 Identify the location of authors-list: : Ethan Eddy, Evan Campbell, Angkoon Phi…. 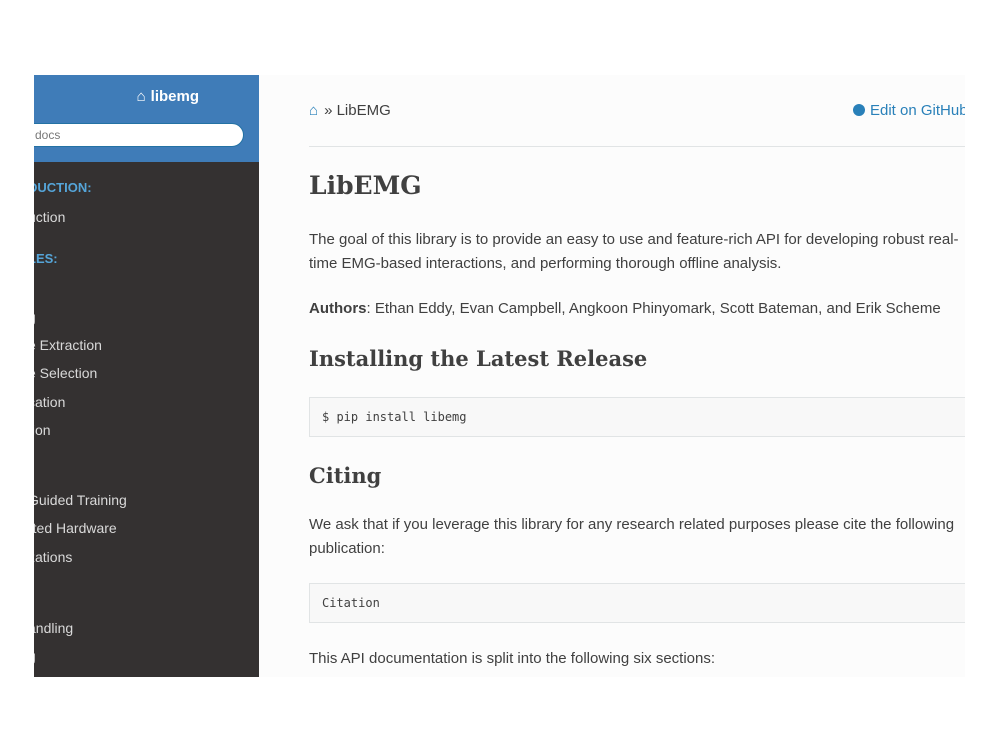
(653, 308).